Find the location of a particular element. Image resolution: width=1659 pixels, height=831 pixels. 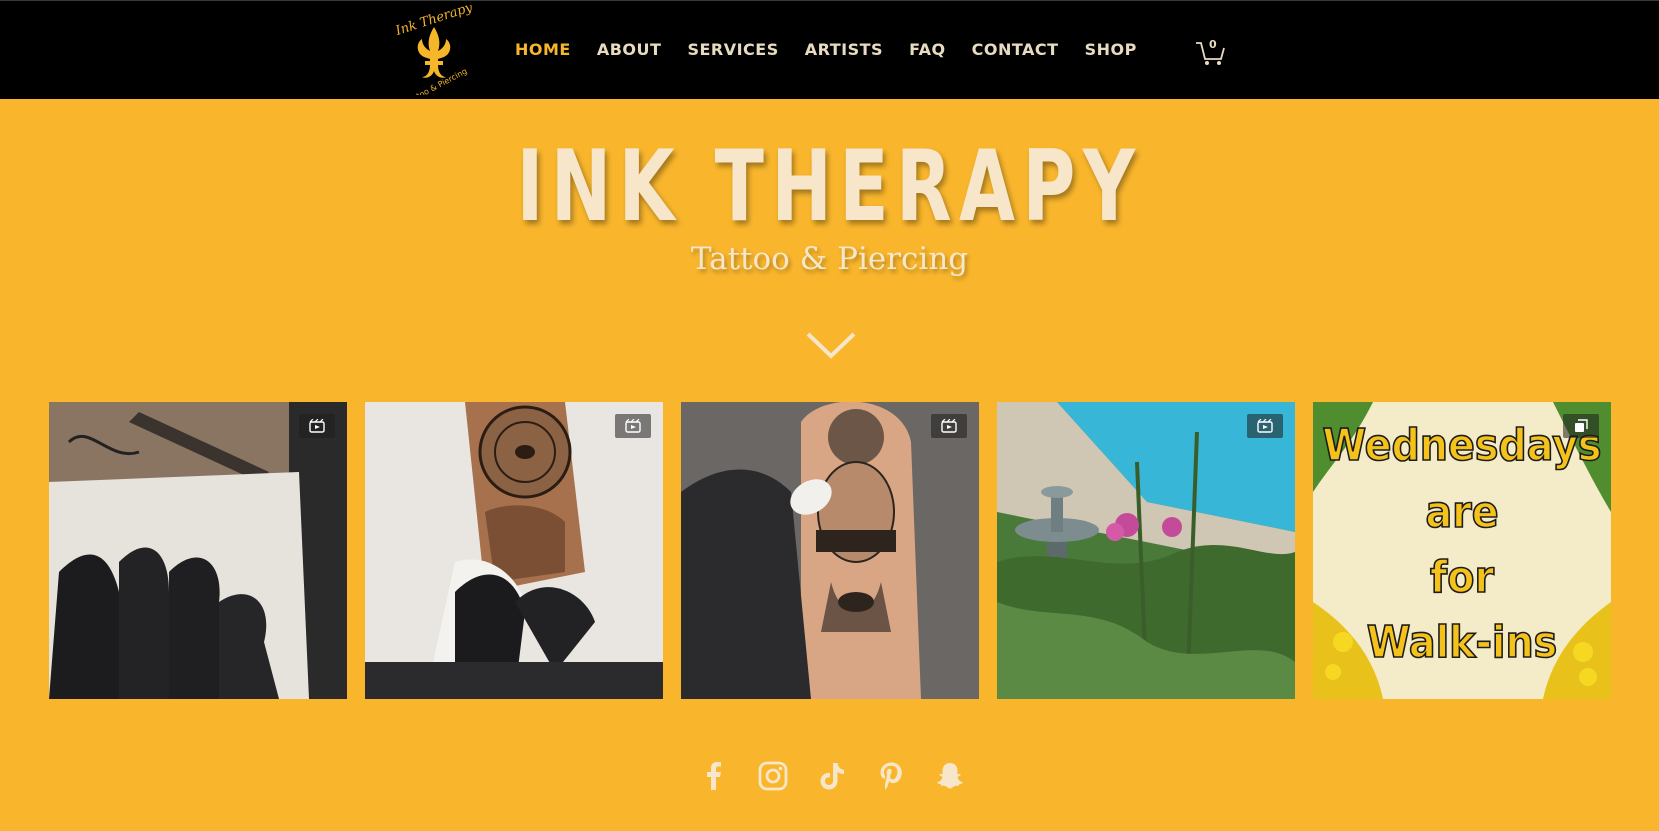

tiktok-icon is located at coordinates (832, 776).